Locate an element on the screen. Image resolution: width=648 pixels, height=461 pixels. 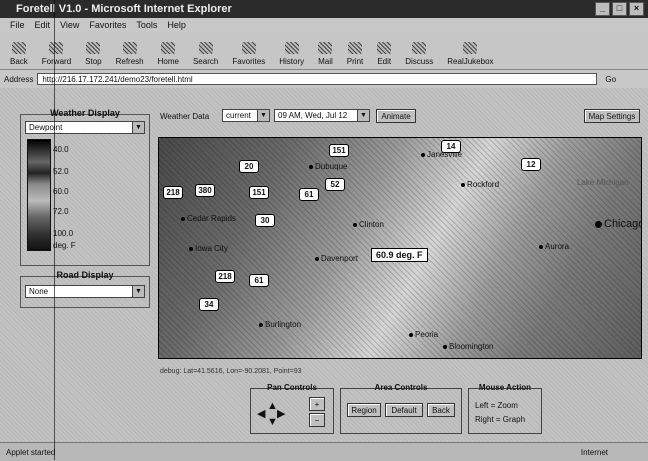
pan-right-button: ▶ is located at coordinates (281, 414).